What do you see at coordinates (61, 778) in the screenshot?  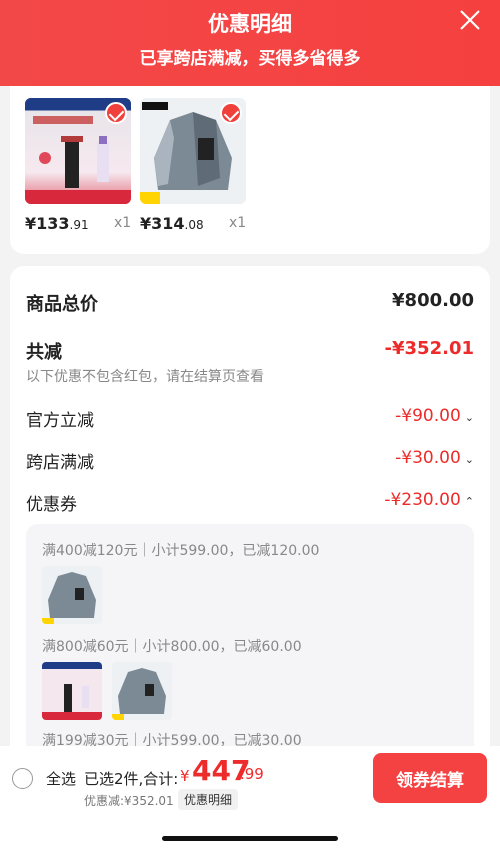 I see `select-all-label: 全选` at bounding box center [61, 778].